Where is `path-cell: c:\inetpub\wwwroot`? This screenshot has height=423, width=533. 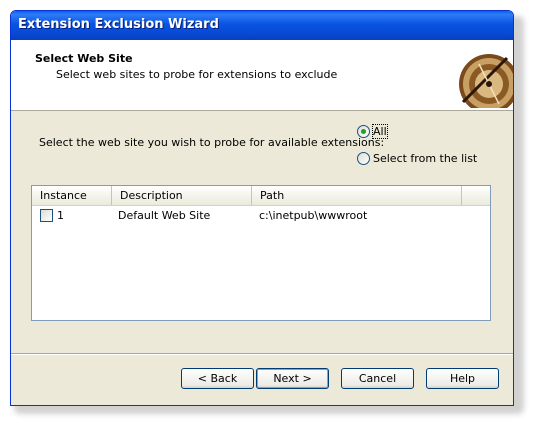
path-cell: c:\inetpub\wwwroot is located at coordinates (313, 215).